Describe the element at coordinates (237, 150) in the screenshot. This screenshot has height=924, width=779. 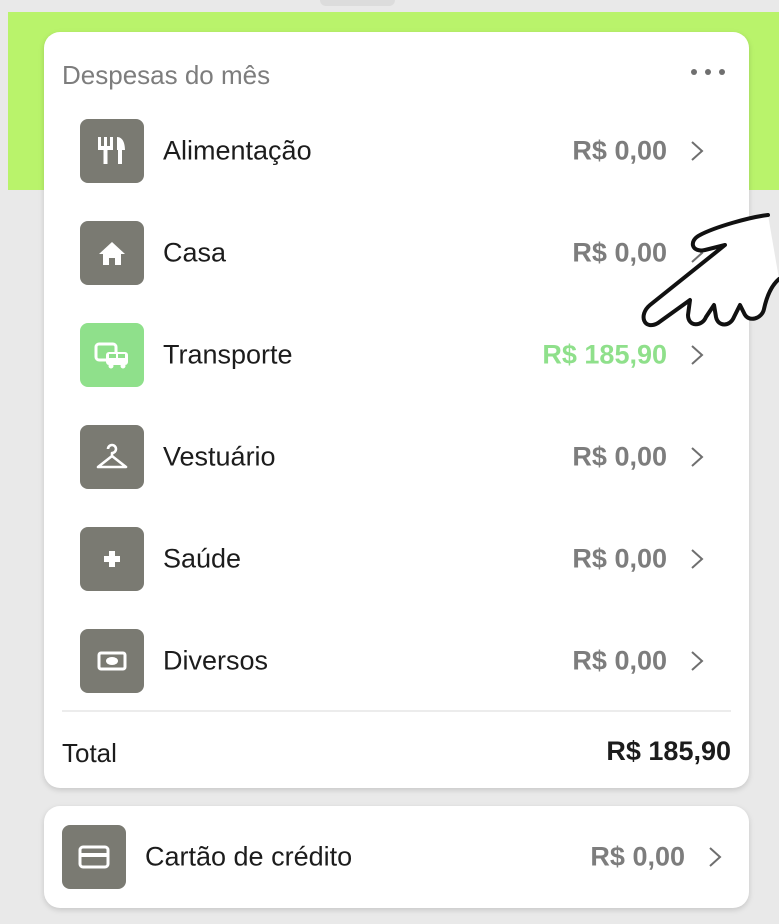
I see `expense-label: Alimentação` at that location.